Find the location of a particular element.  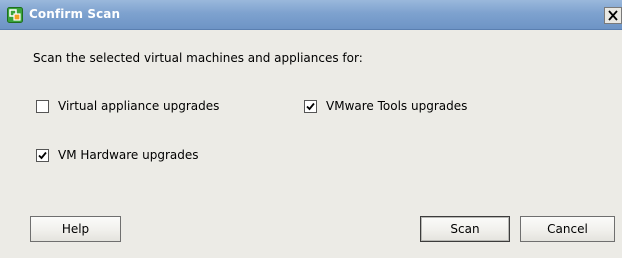

cancel-button: Cancel is located at coordinates (567, 229).